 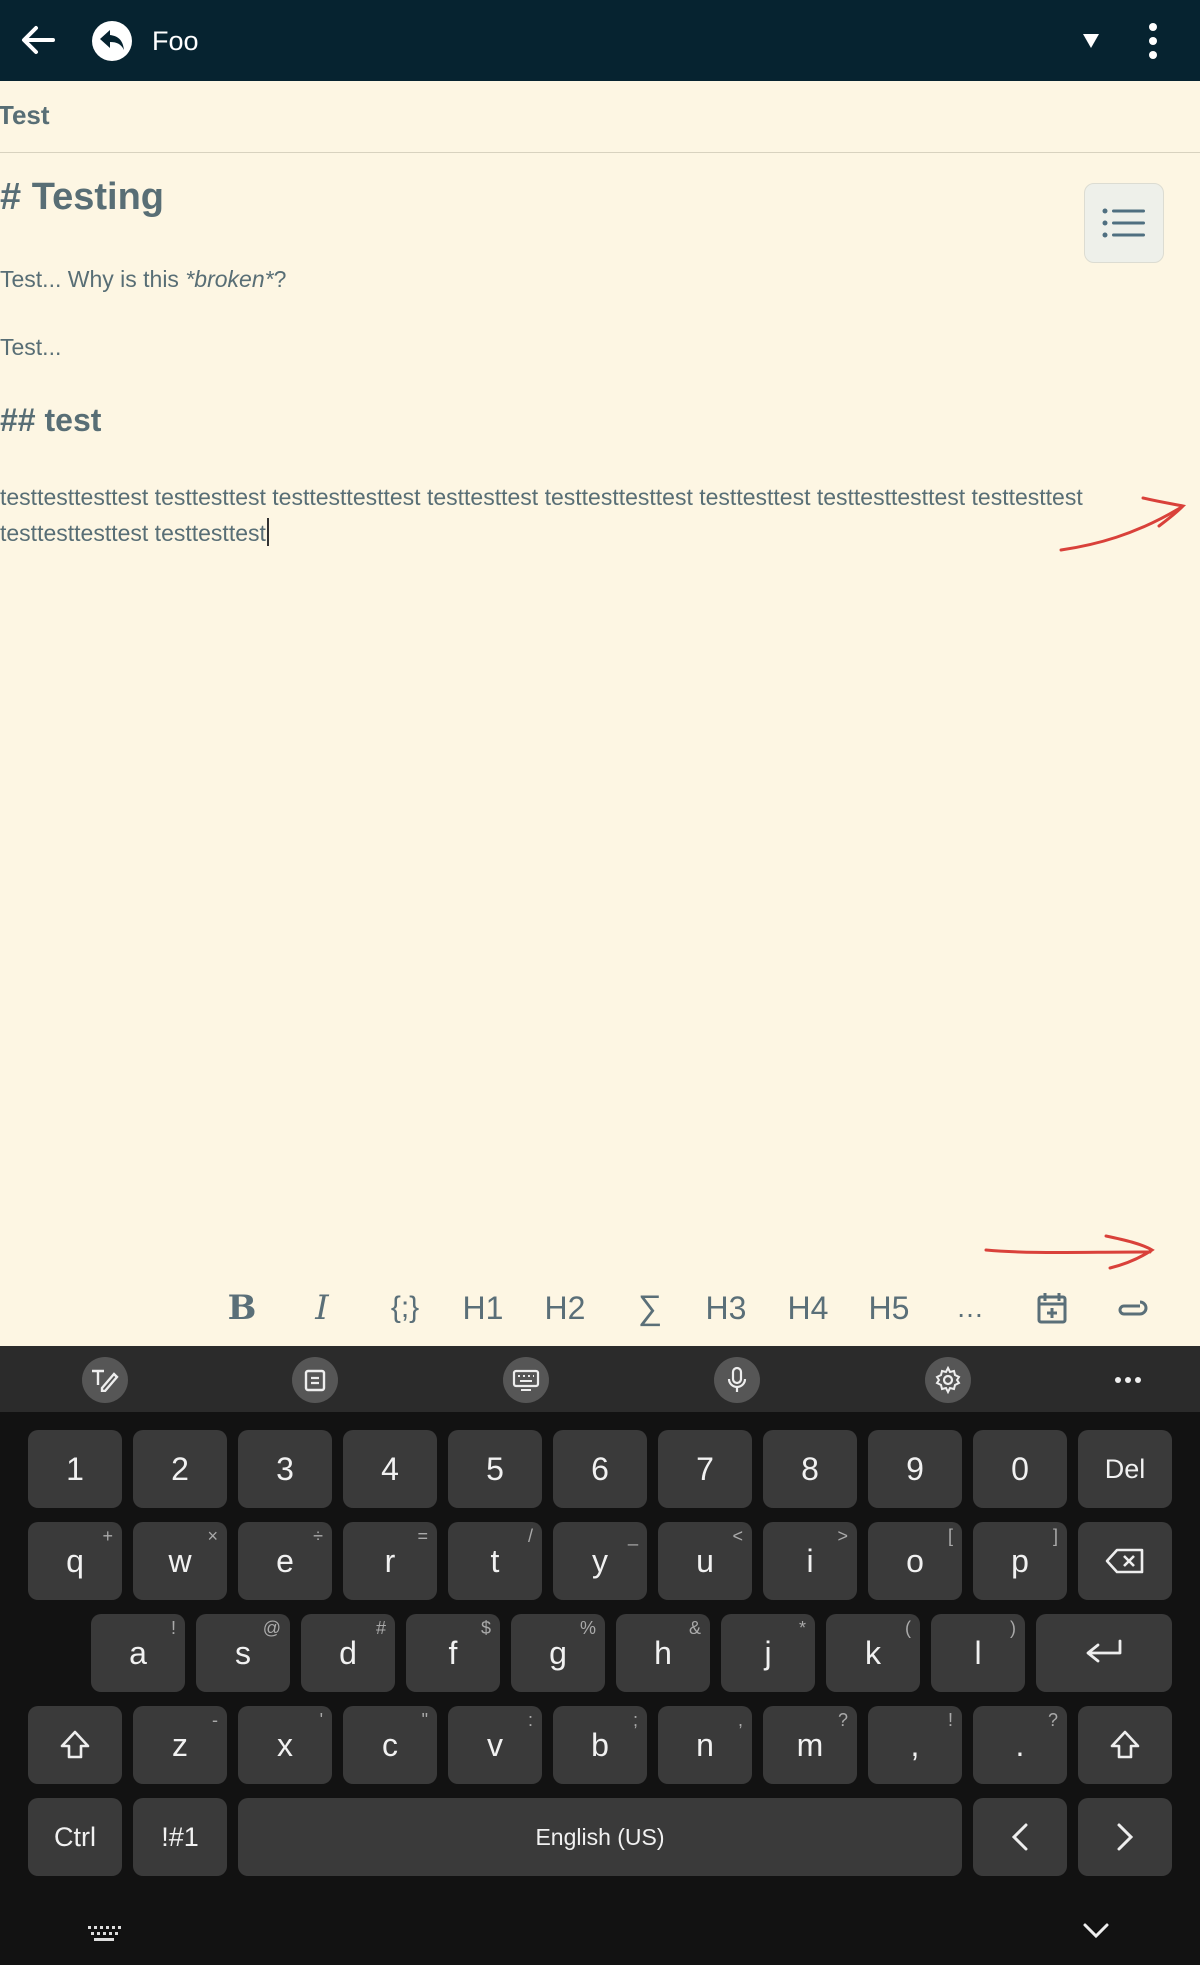 I want to click on enter-key, so click(x=1104, y=1653).